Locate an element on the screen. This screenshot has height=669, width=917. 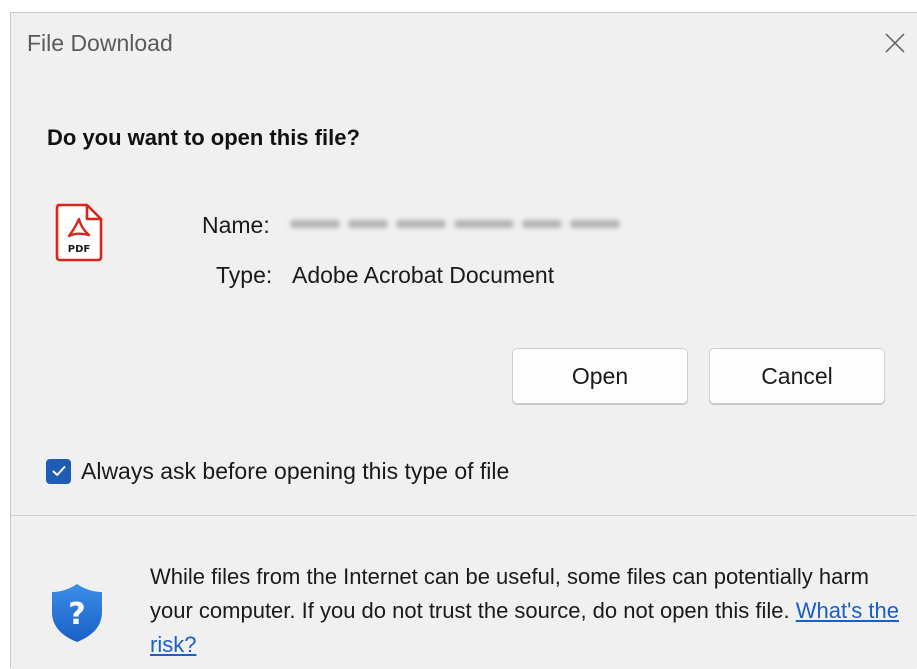
name-label: Name: is located at coordinates (236, 225).